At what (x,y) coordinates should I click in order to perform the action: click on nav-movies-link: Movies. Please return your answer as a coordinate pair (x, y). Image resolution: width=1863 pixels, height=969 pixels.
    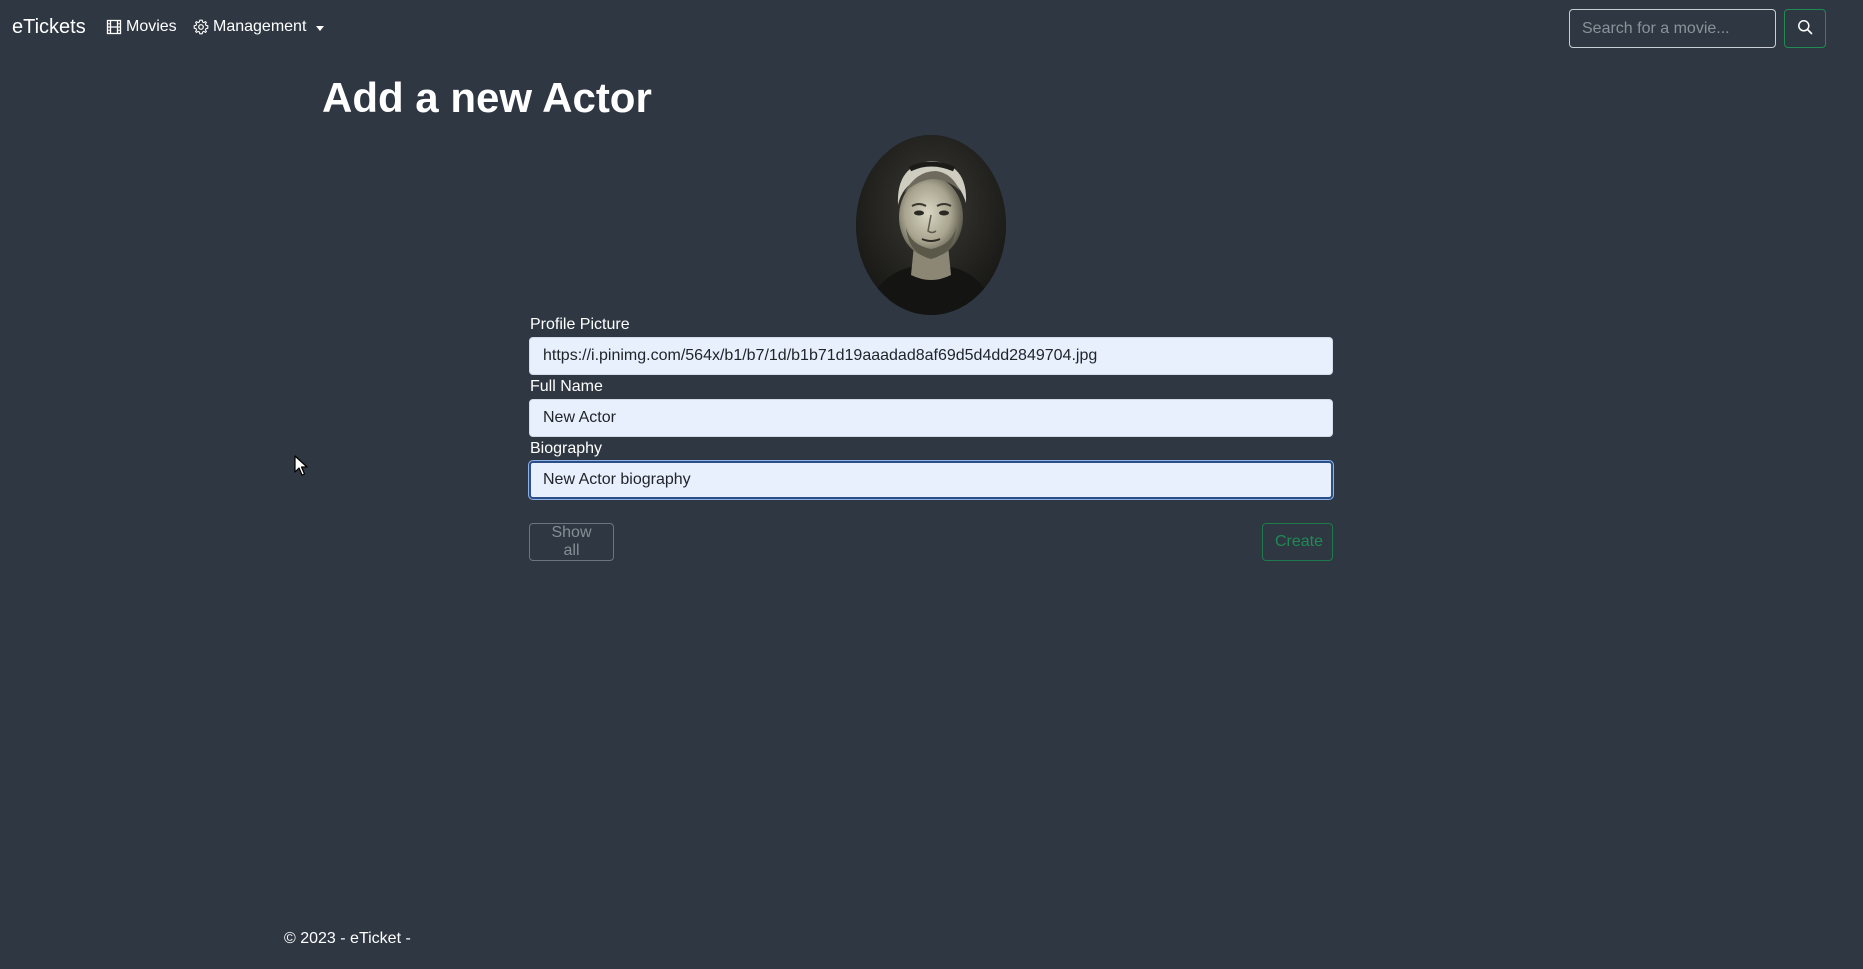
    Looking at the image, I should click on (141, 27).